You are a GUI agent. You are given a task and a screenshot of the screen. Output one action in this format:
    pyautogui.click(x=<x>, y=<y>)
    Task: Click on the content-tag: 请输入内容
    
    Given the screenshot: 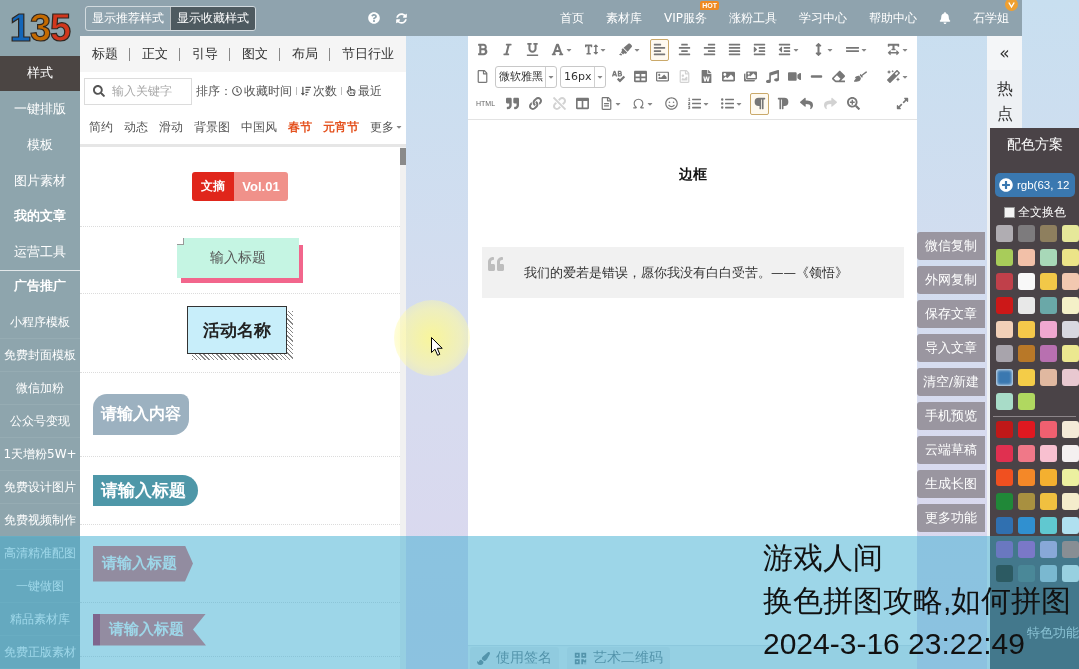 What is the action you would take?
    pyautogui.click(x=141, y=414)
    